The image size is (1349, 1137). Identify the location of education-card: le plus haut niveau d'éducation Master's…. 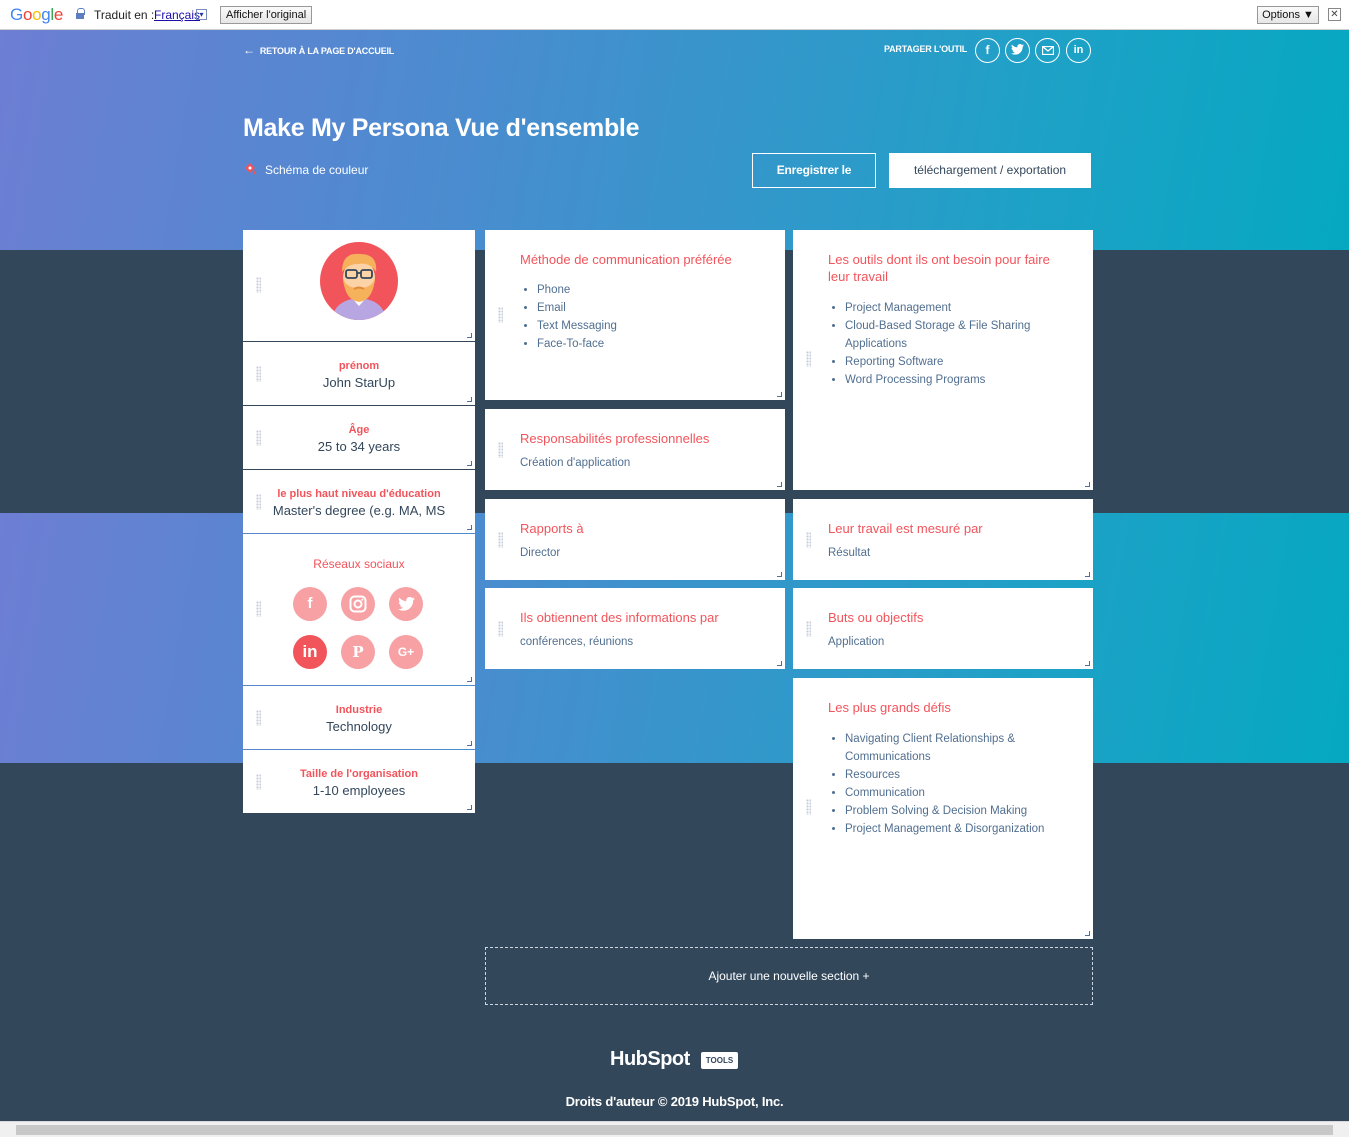
(359, 501).